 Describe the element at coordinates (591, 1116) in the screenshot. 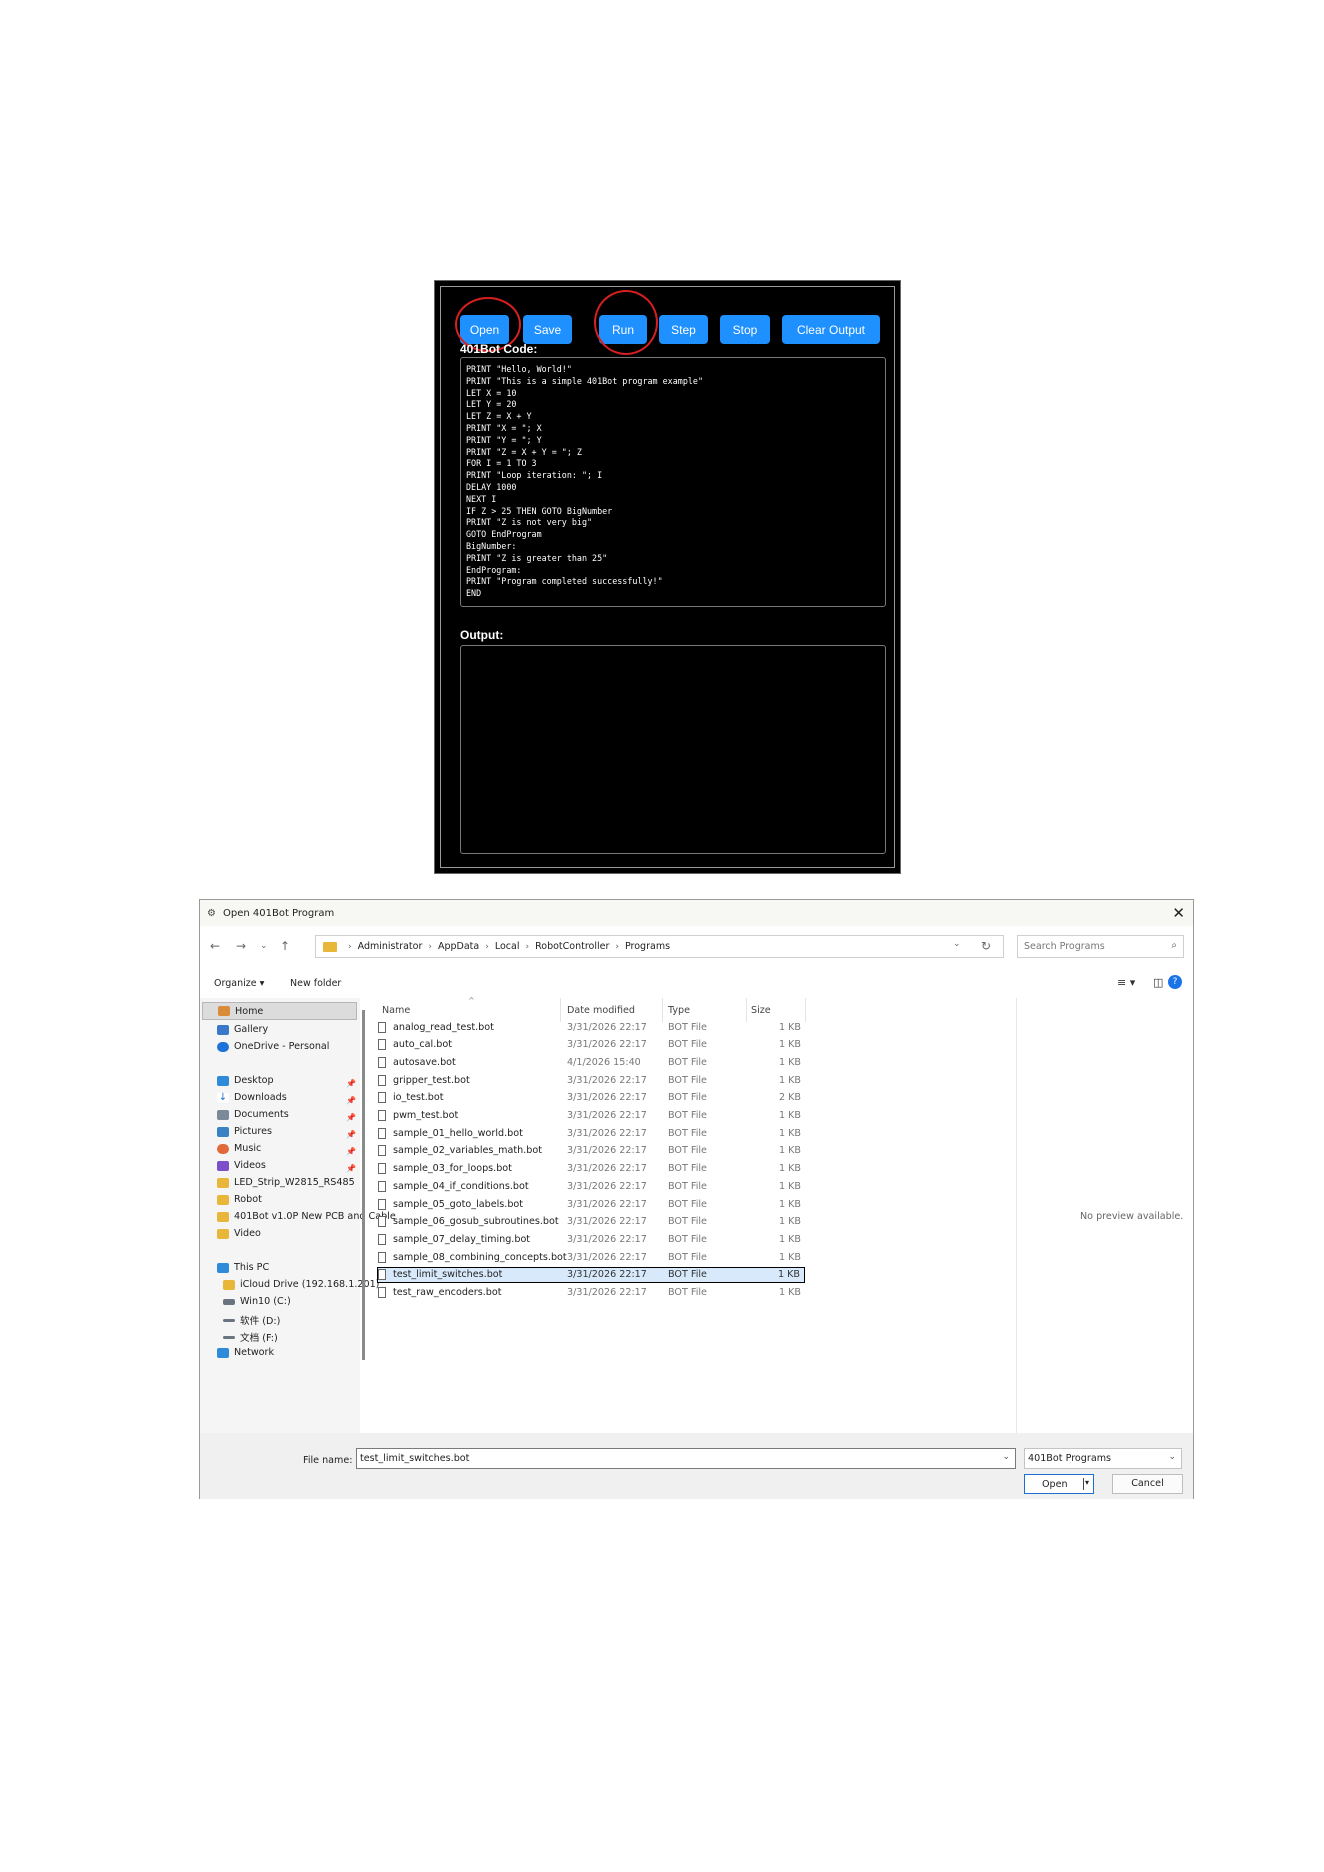

I see `file-row: pwm_test.bot 3/31/2026 22:17 BOT File 1 KB` at that location.